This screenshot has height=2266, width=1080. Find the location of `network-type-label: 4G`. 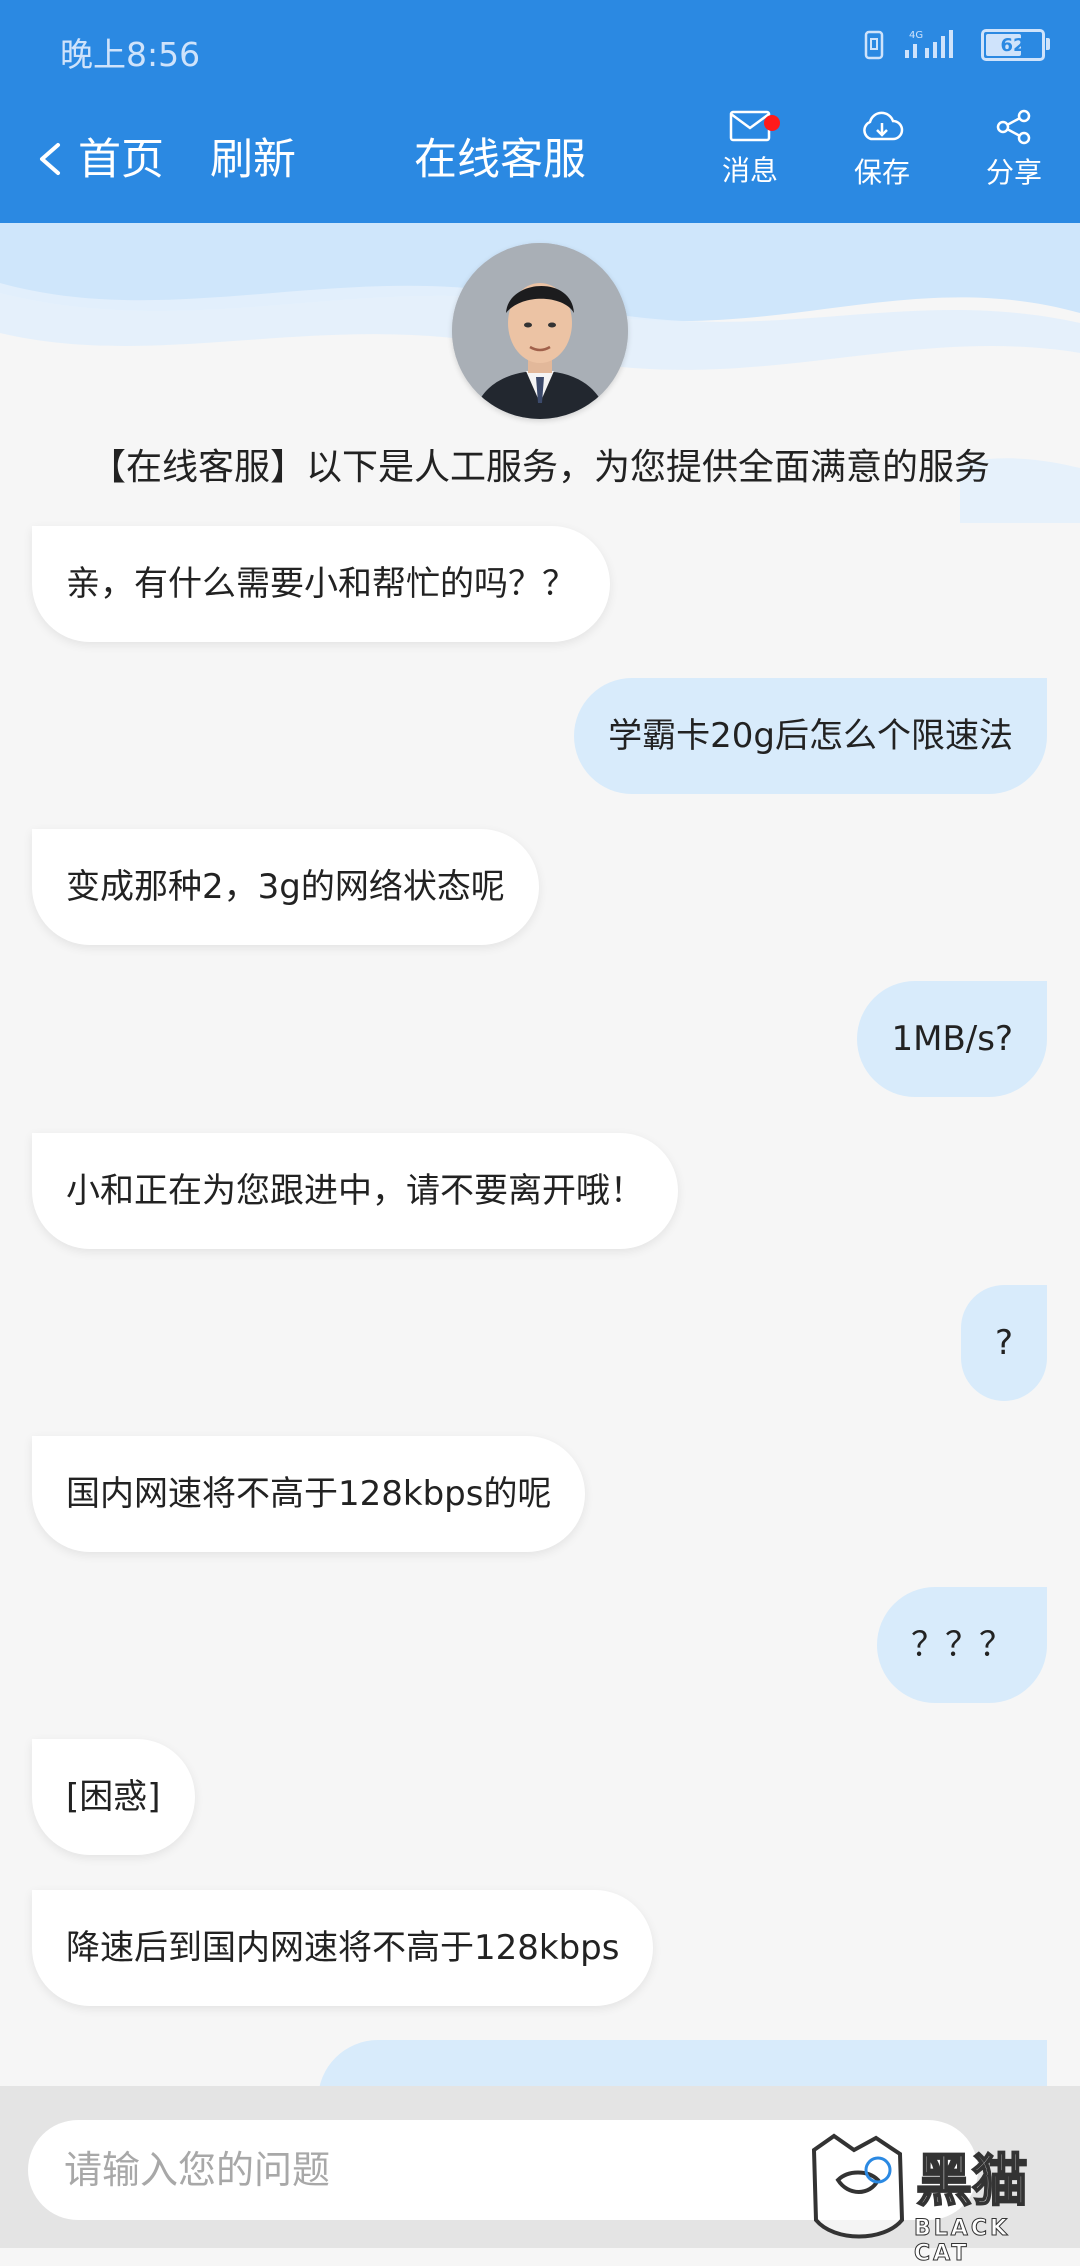

network-type-label: 4G is located at coordinates (916, 35).